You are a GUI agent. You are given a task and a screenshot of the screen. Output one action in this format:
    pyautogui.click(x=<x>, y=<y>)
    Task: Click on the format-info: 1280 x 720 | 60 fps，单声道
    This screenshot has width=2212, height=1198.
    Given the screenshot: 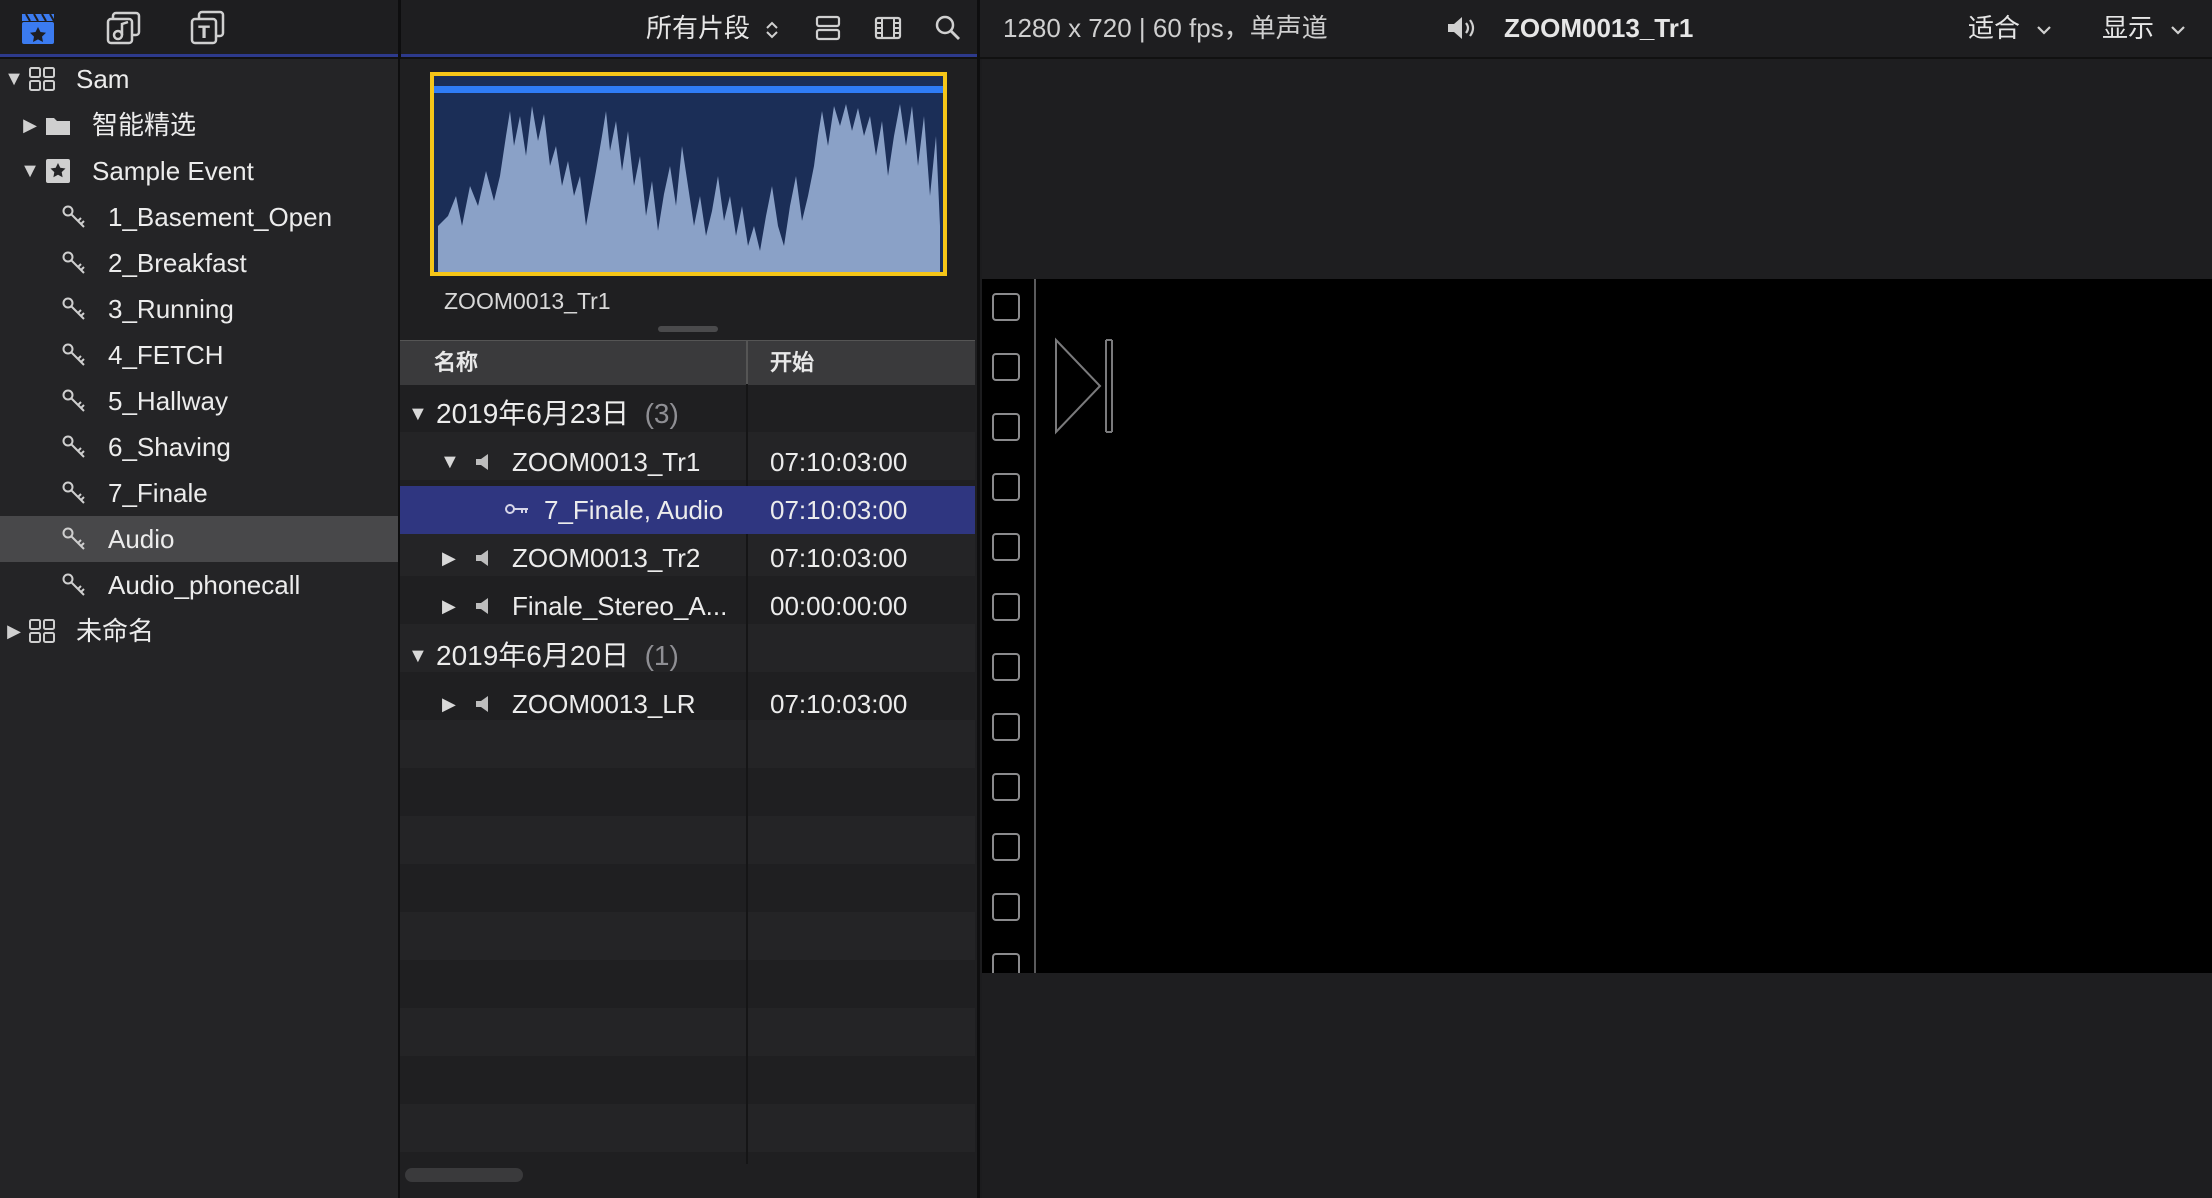 What is the action you would take?
    pyautogui.click(x=1165, y=28)
    